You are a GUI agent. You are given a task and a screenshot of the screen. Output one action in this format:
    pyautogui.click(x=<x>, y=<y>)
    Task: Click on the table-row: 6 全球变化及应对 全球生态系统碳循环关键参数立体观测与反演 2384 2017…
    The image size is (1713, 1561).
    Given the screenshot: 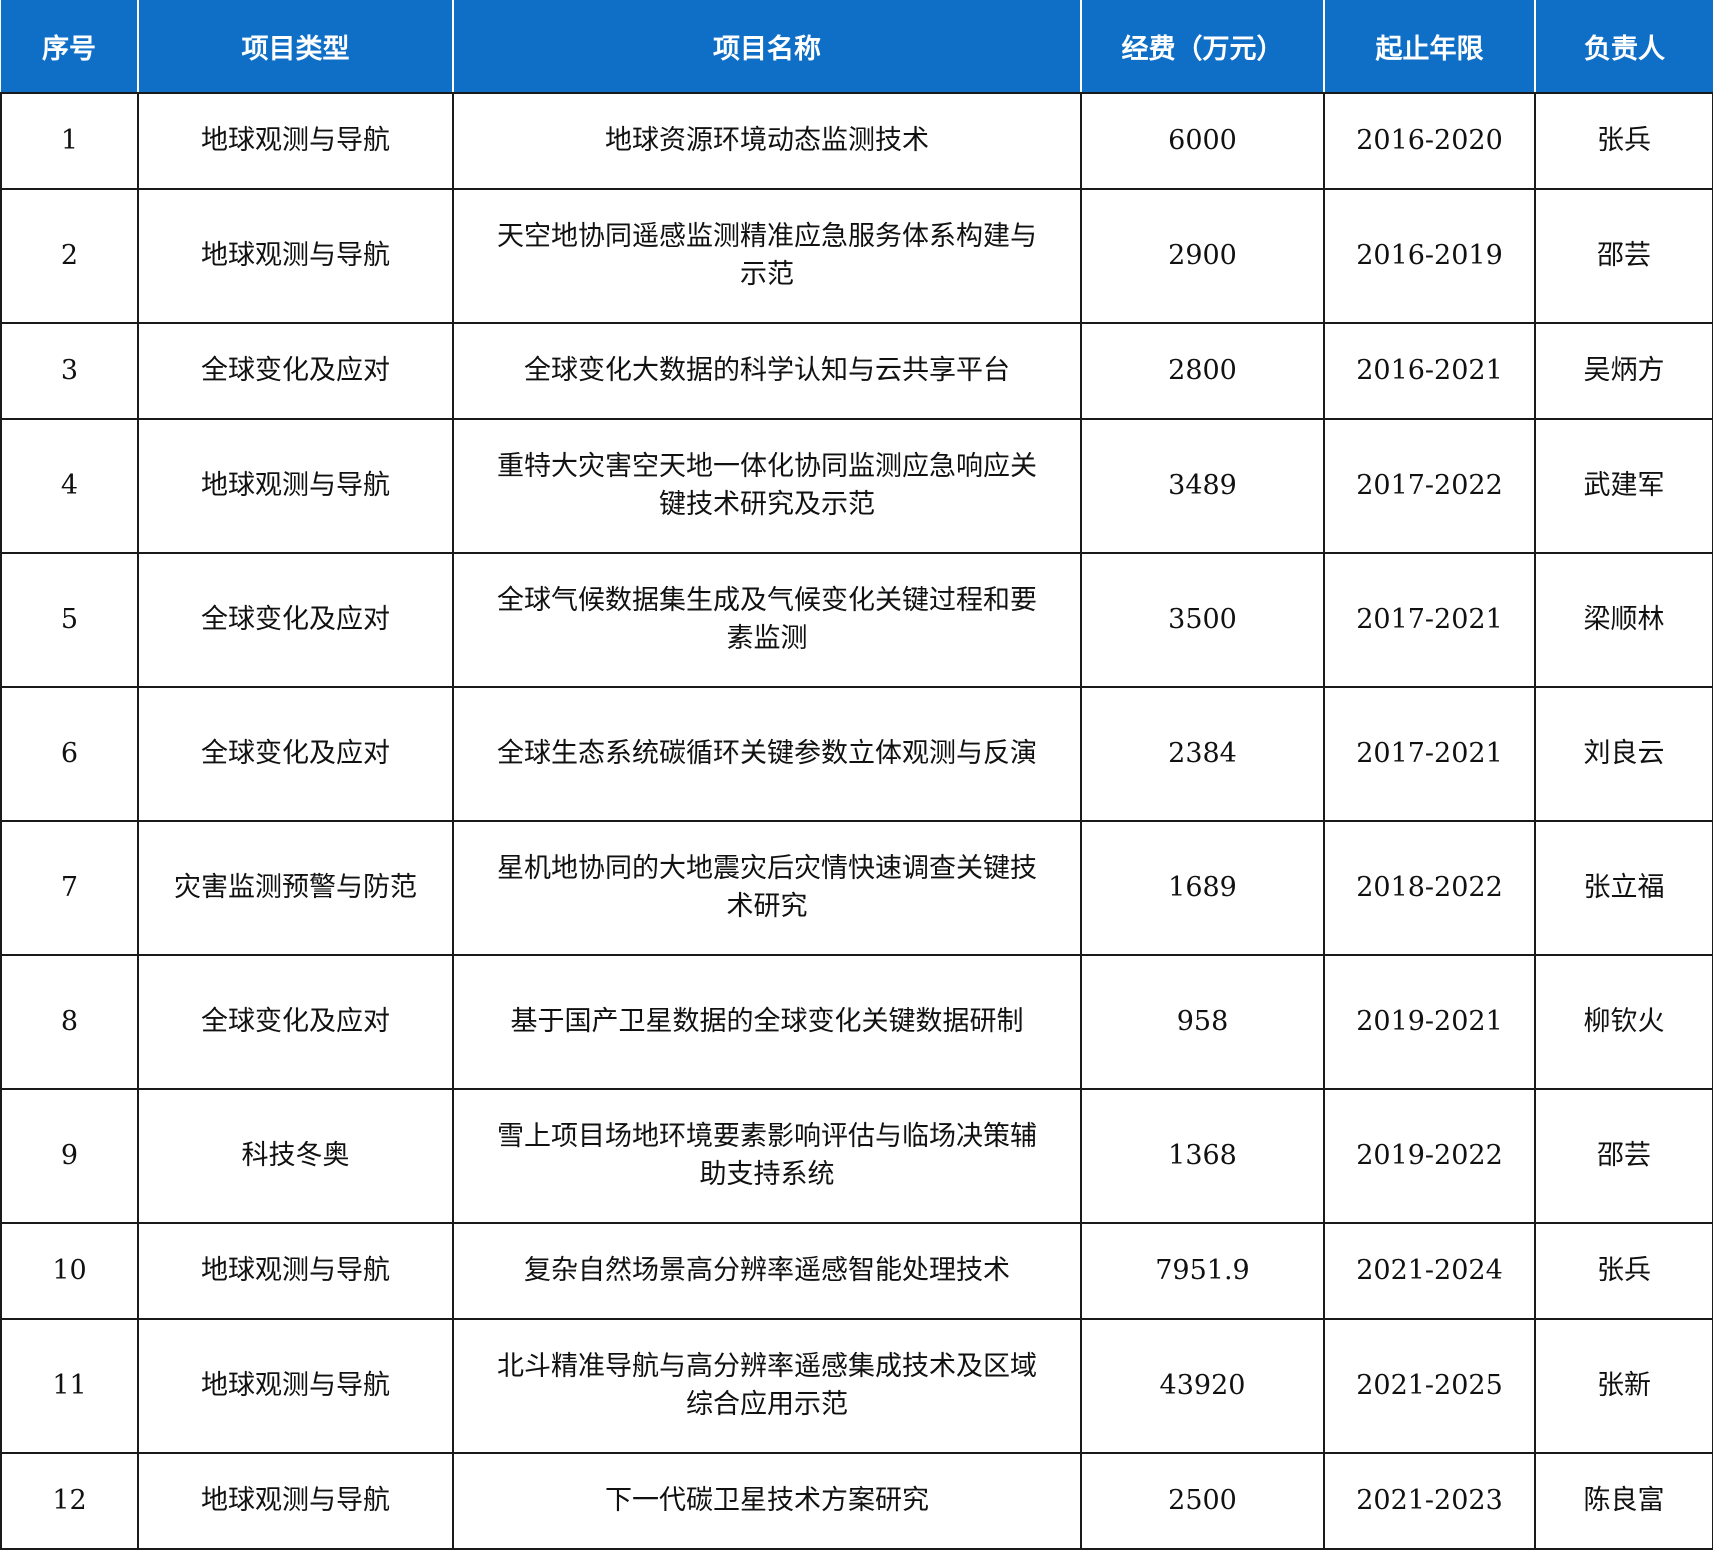 What is the action you would take?
    pyautogui.click(x=856, y=754)
    